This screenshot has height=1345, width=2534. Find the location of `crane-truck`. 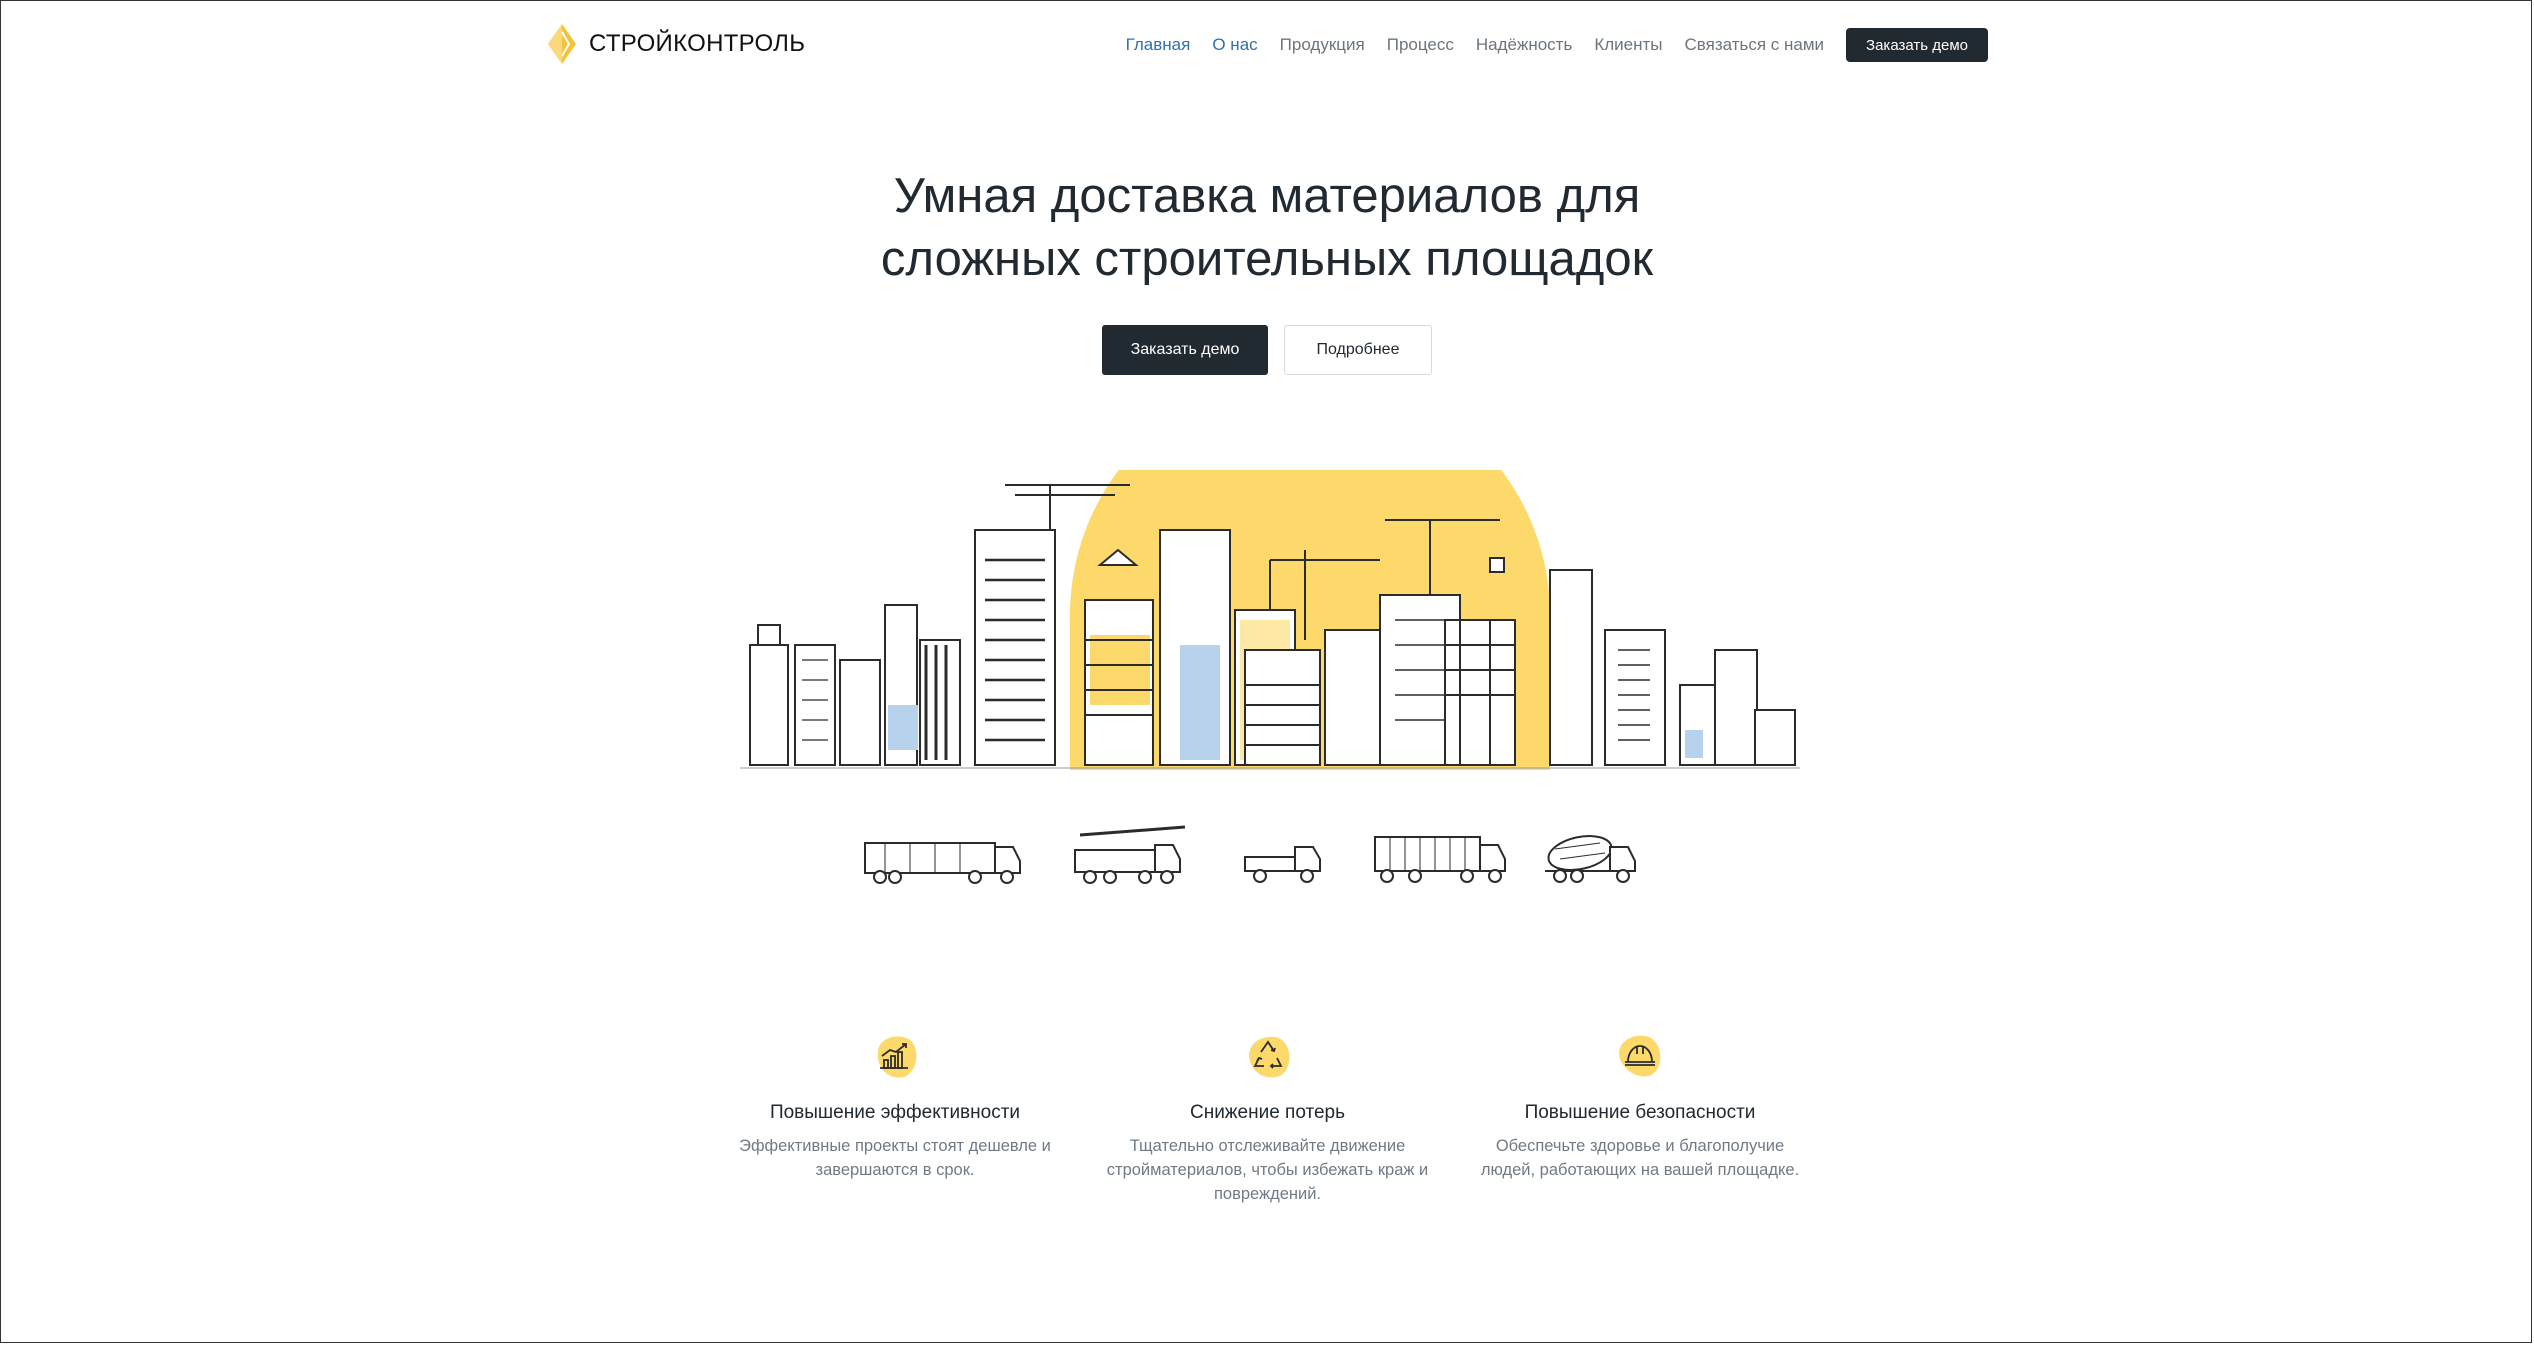

crane-truck is located at coordinates (1130, 854).